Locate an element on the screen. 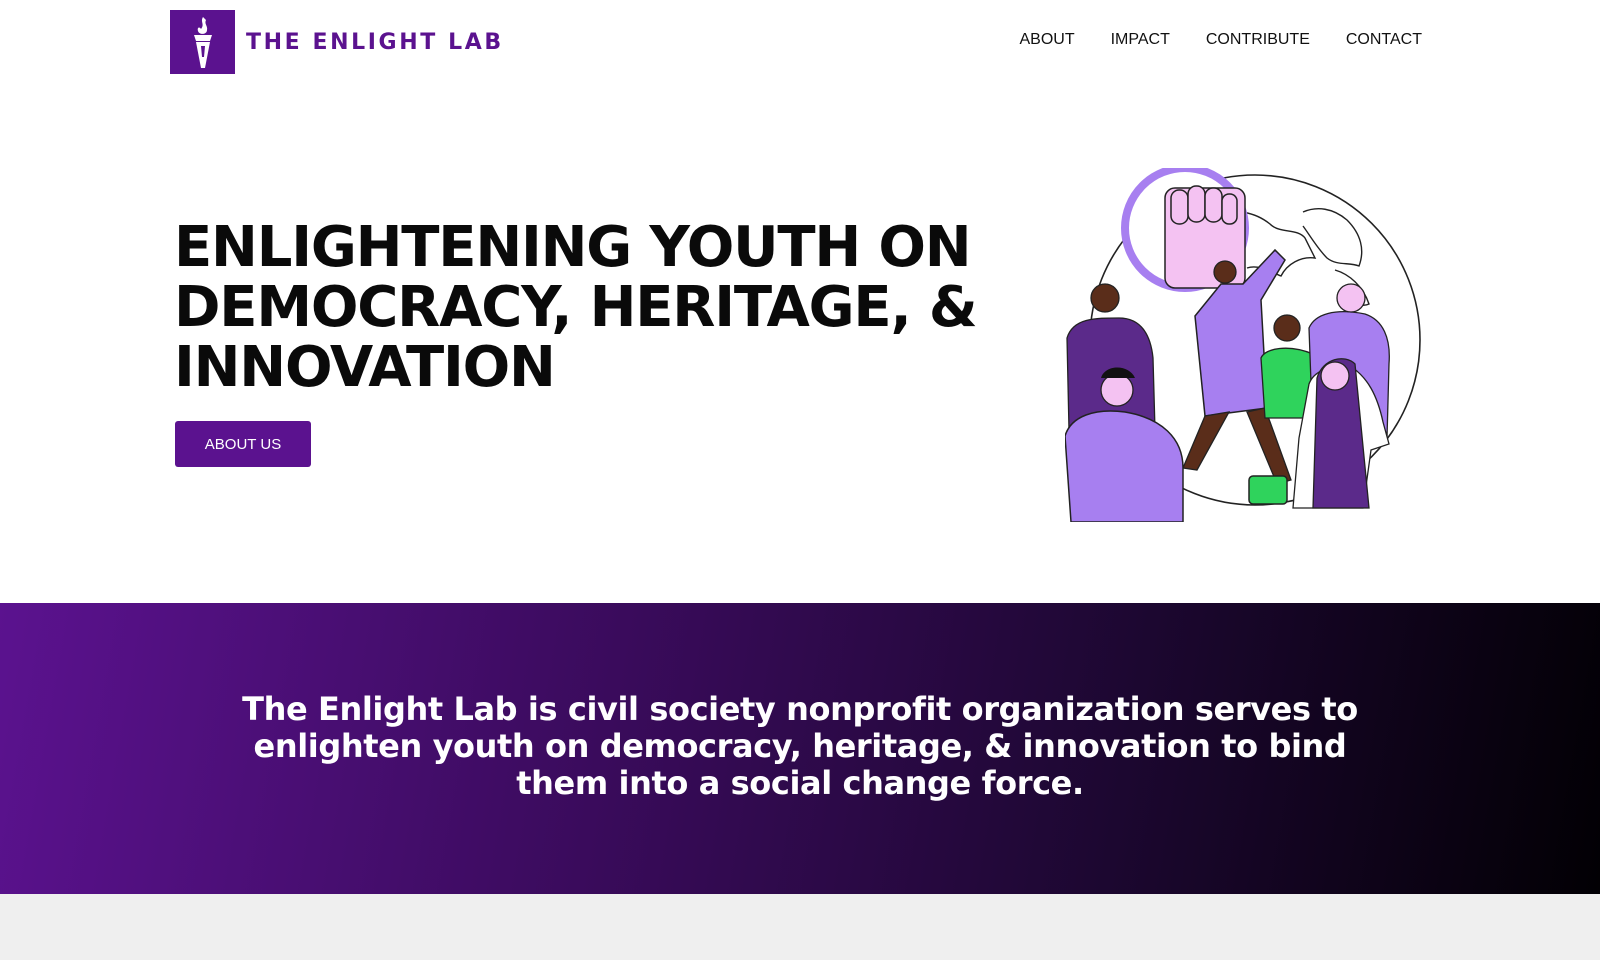 The height and width of the screenshot is (960, 1600). nav-about: ABOUT is located at coordinates (1046, 40).